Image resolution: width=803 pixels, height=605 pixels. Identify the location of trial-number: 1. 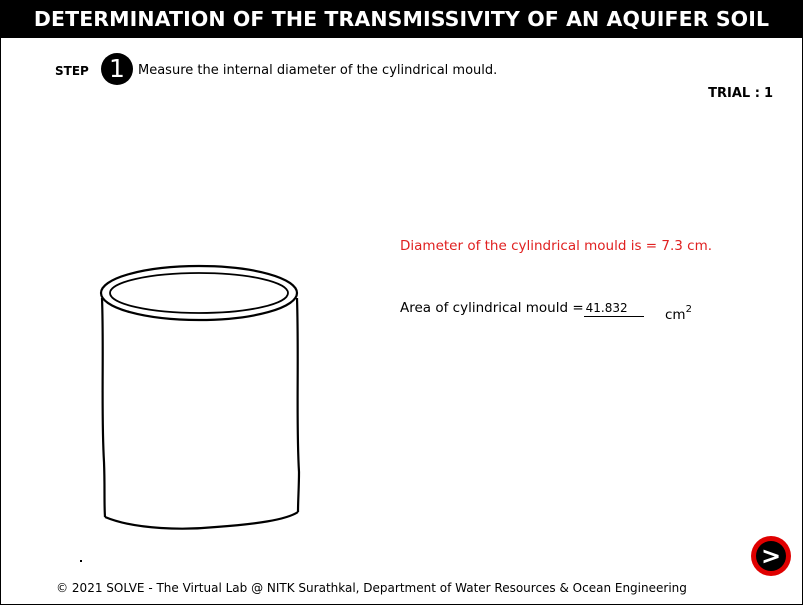
(768, 93).